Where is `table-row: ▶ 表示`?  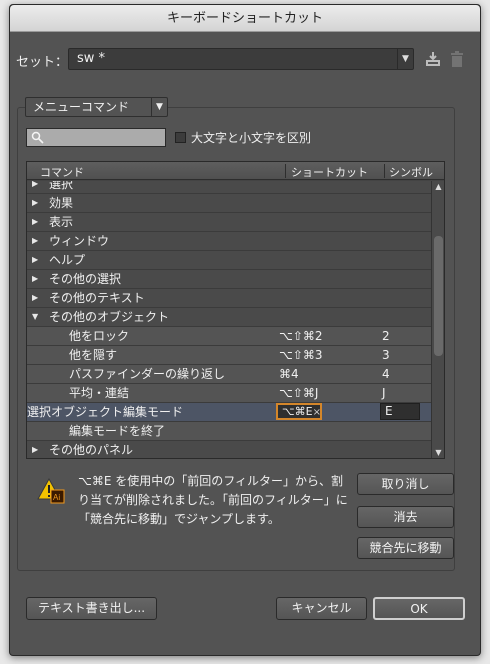 table-row: ▶ 表示 is located at coordinates (229, 222).